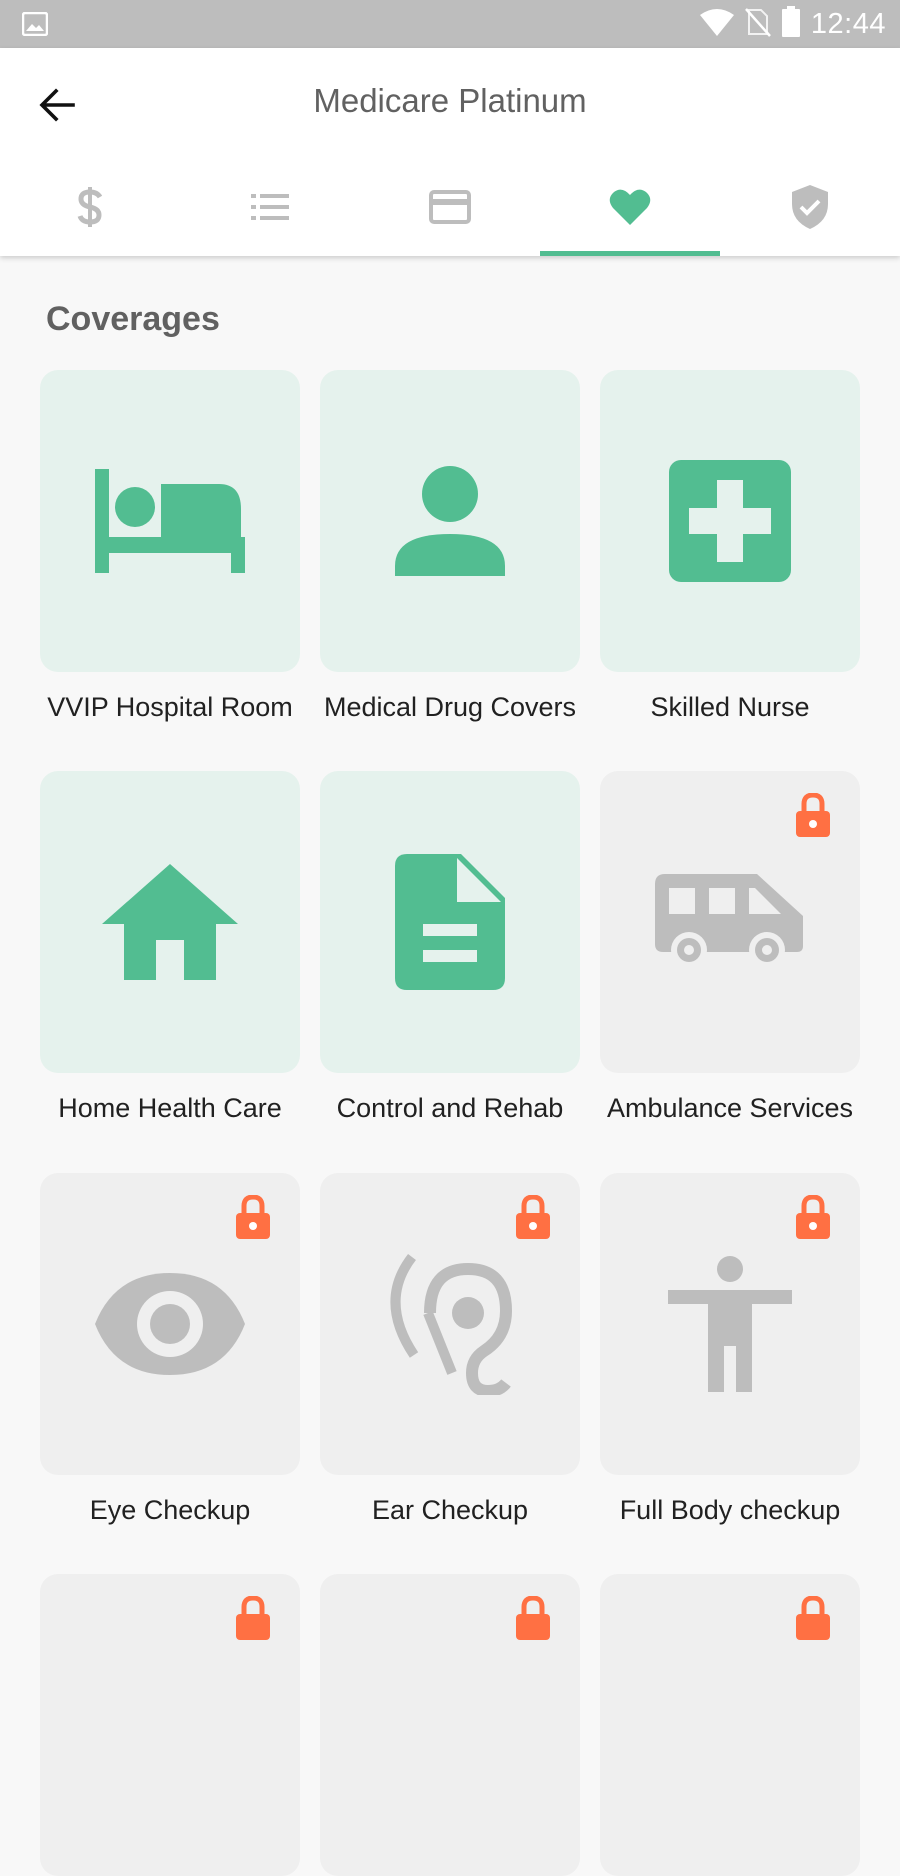  I want to click on coverage-card-control-and-rehab, so click(450, 922).